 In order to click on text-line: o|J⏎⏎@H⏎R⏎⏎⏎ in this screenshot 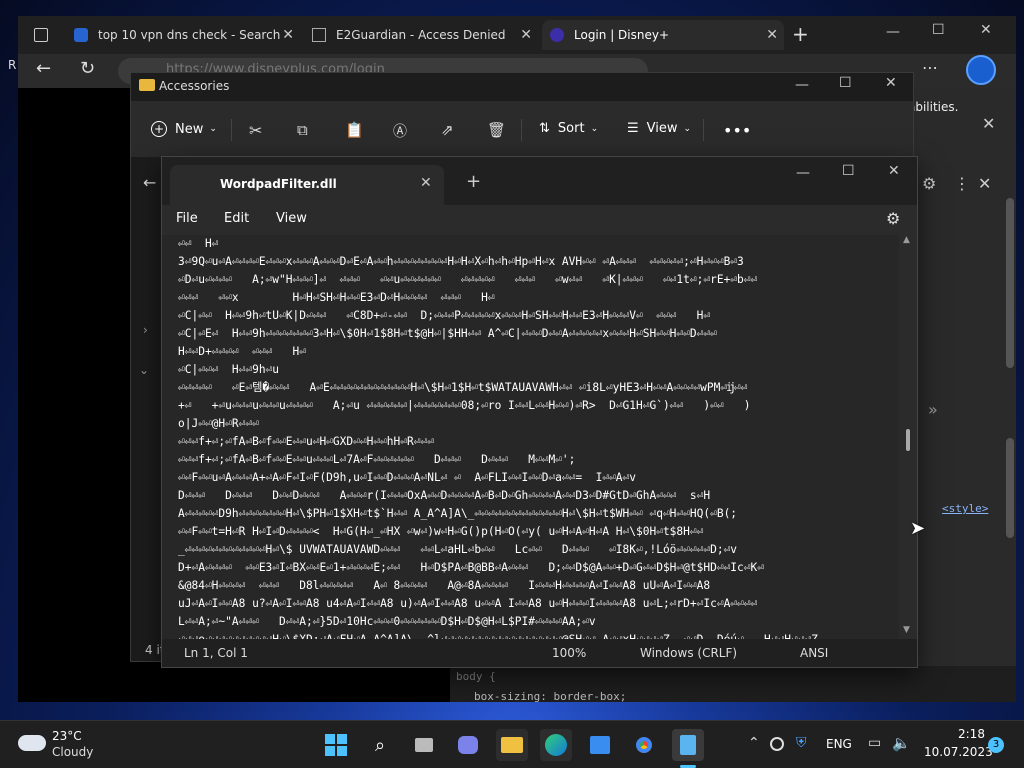, I will do `click(218, 423)`.